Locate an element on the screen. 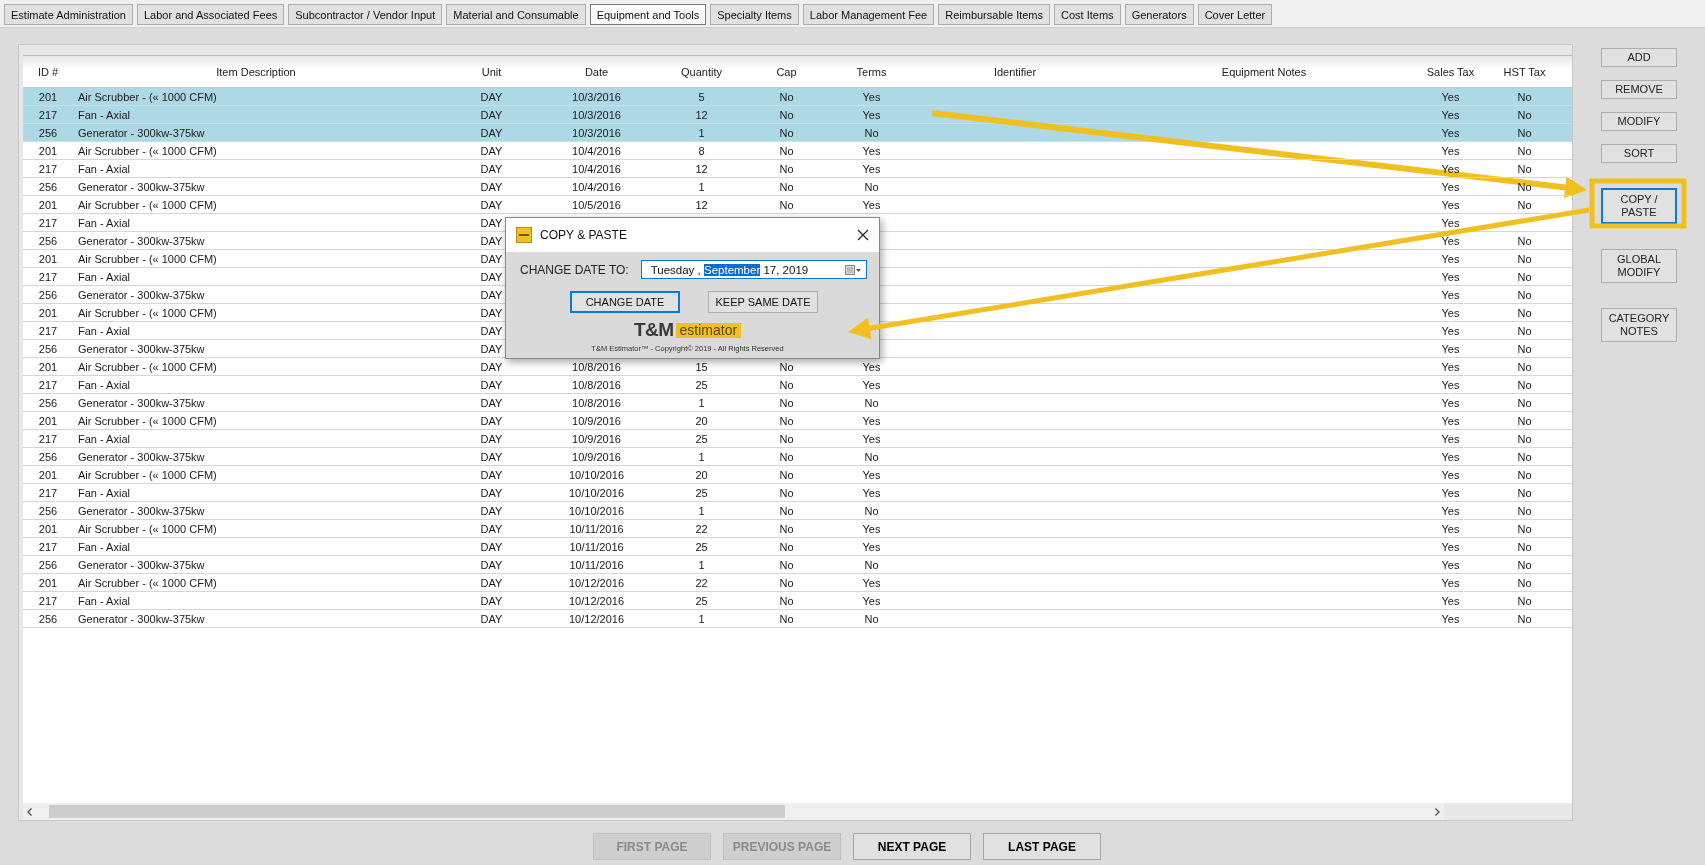  table-row: 217 Fan - Axial DAY 10/9/2016 25 No Yes Yes No is located at coordinates (797, 439).